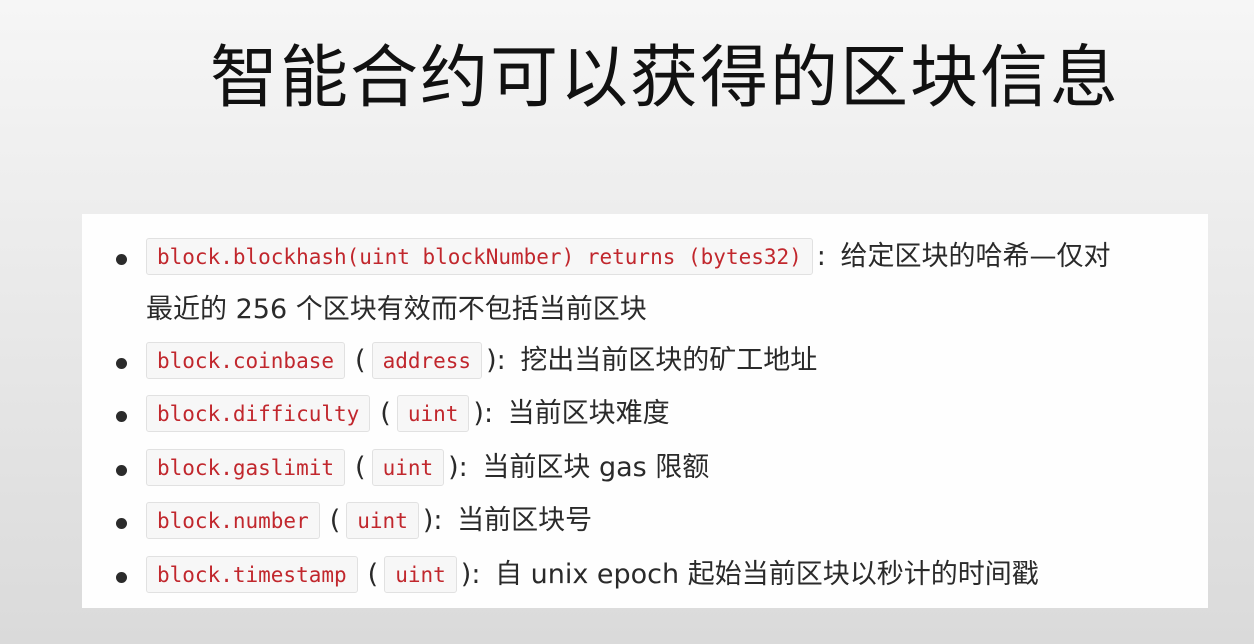 The height and width of the screenshot is (644, 1254). I want to click on item-description: 当前区块号, so click(525, 520).